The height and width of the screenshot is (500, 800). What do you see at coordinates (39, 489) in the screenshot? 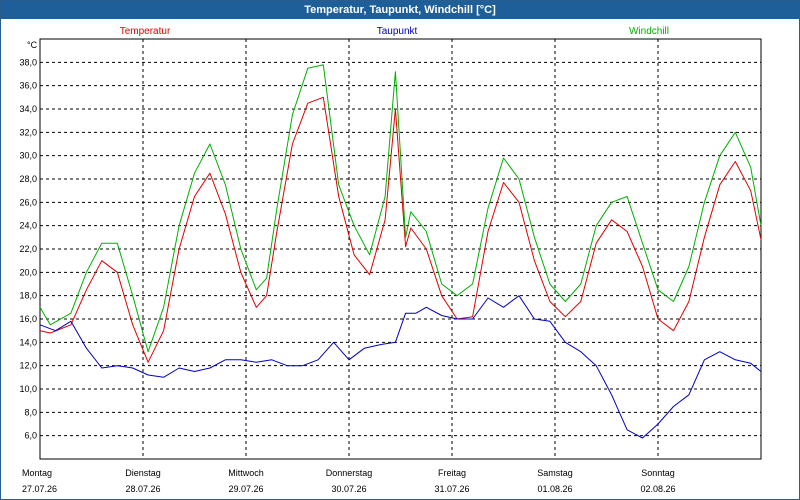
I see `x-tick-date: 27.07.26` at bounding box center [39, 489].